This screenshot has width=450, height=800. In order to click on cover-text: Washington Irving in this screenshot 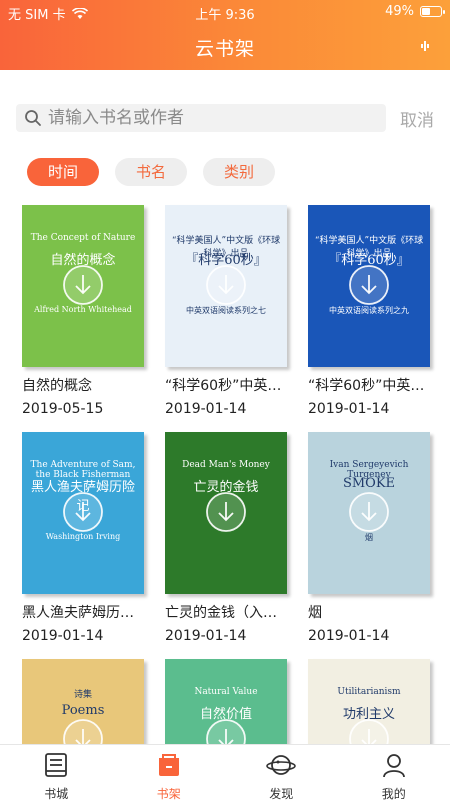, I will do `click(83, 536)`.